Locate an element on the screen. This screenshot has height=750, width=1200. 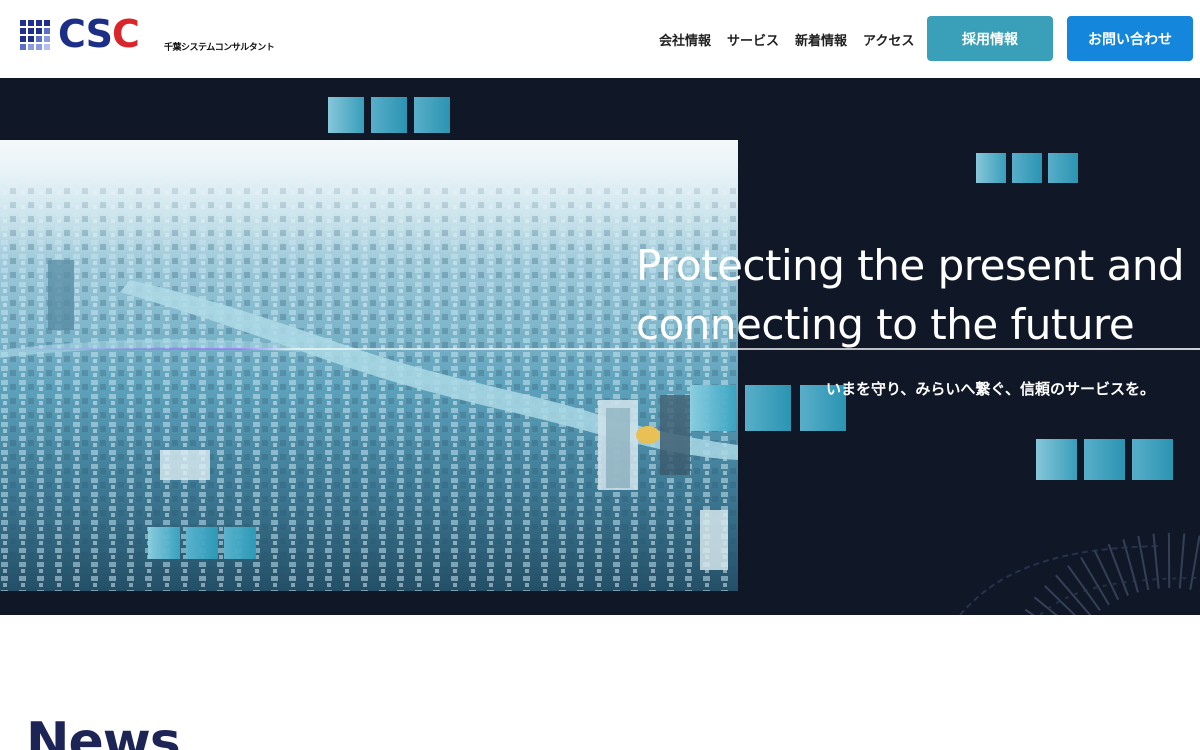
nav-link-news: 新着情報 is located at coordinates (821, 39).